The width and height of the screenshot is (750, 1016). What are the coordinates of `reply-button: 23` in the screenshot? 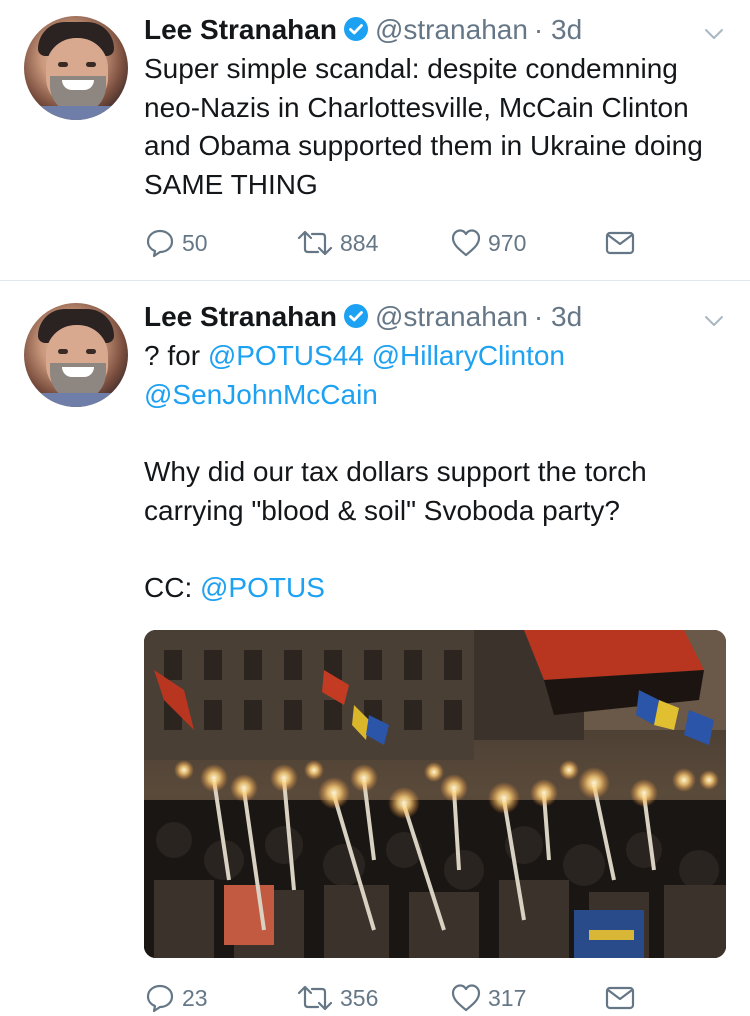 It's located at (176, 998).